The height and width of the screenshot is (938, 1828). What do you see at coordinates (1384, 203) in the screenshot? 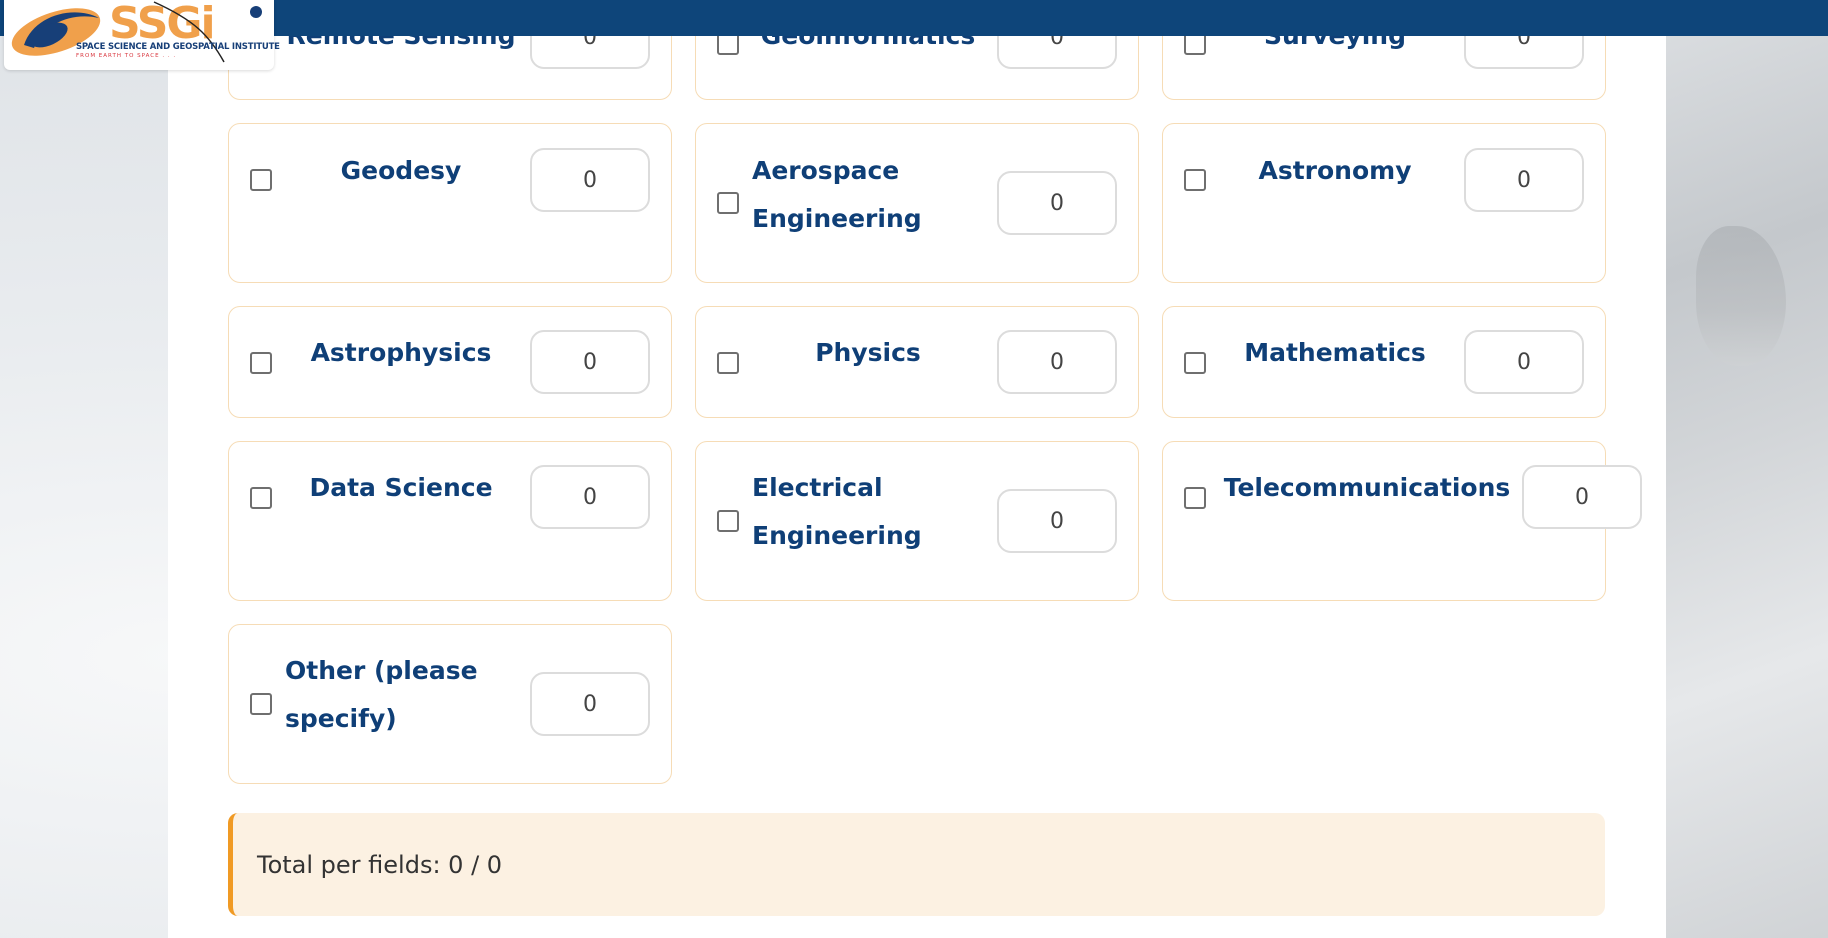
I see `field-card-astronomy: Astronomy` at bounding box center [1384, 203].